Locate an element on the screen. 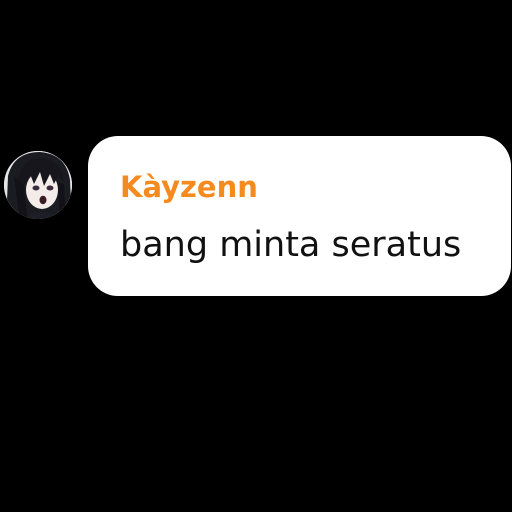 The height and width of the screenshot is (512, 512). sender-name: Kàyzenn is located at coordinates (189, 187).